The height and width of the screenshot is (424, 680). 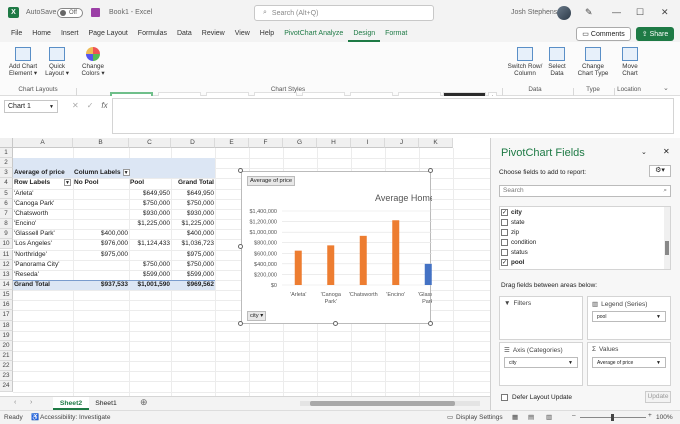 What do you see at coordinates (585, 212) in the screenshot?
I see `field-city: ✓ city` at bounding box center [585, 212].